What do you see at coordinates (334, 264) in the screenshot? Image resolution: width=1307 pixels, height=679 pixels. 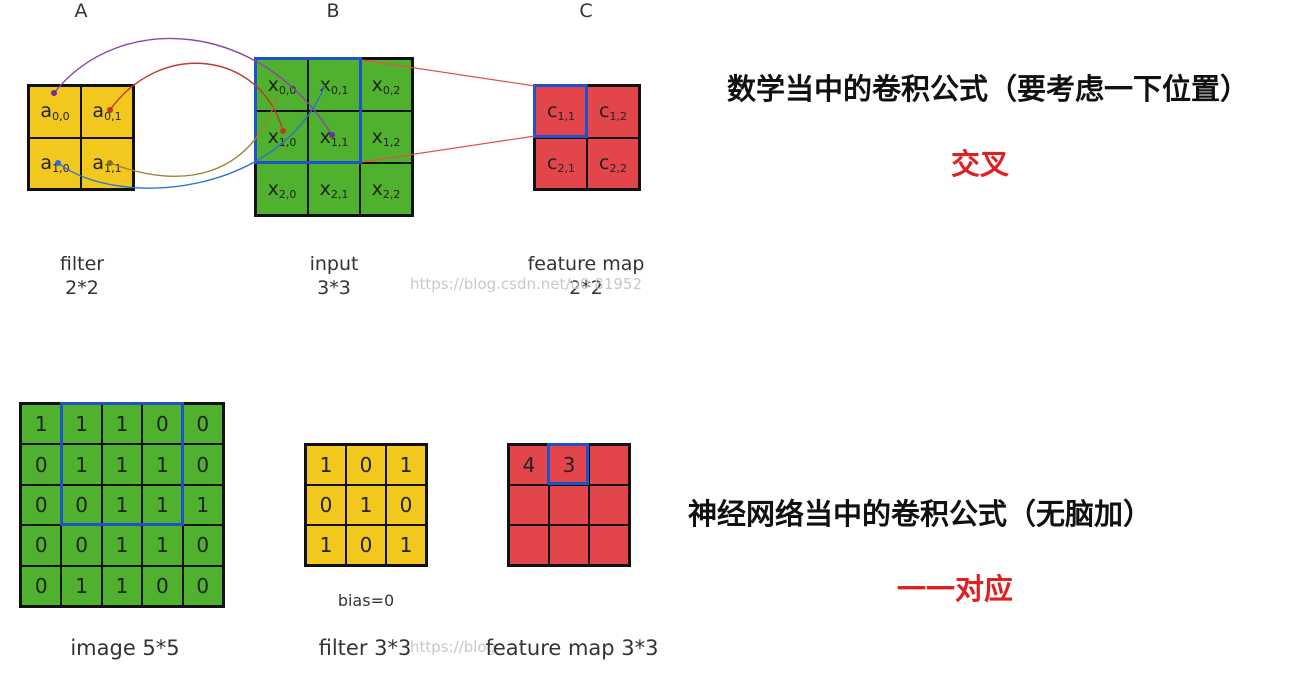 I see `top-input-caption-line1: input` at bounding box center [334, 264].